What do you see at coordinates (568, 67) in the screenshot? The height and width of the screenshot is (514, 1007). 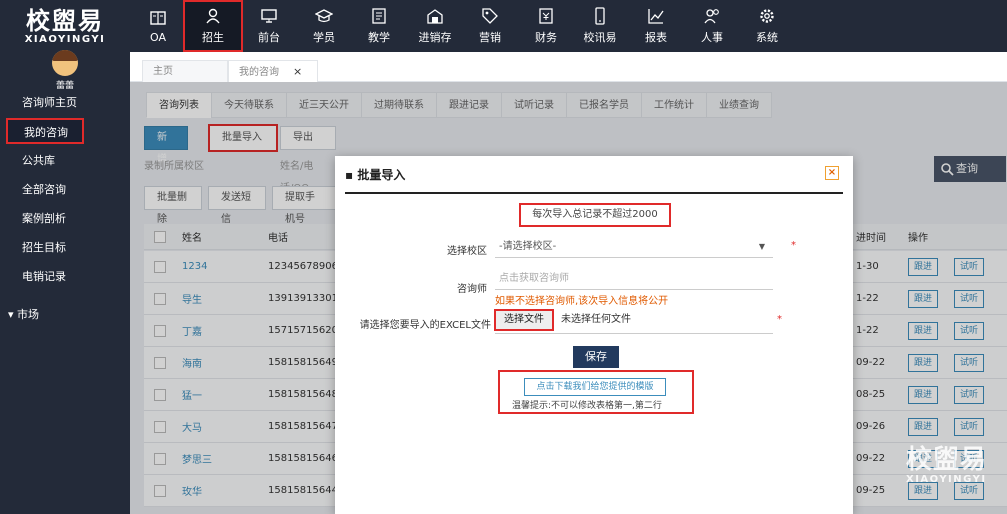 I see `page-tabs: 主页 我的咨询 ×` at bounding box center [568, 67].